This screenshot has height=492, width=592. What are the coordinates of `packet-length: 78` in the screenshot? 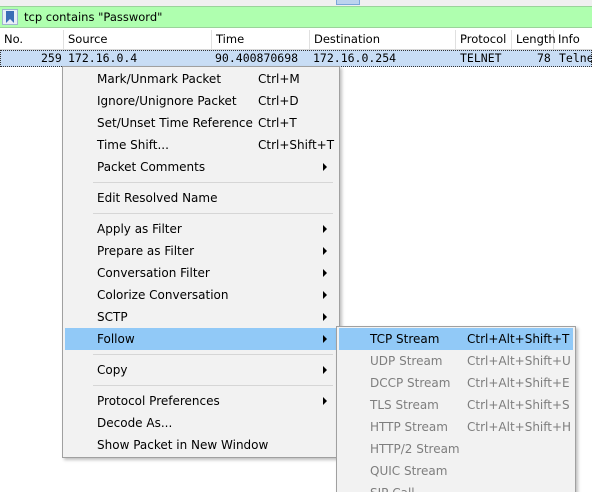 It's located at (544, 58).